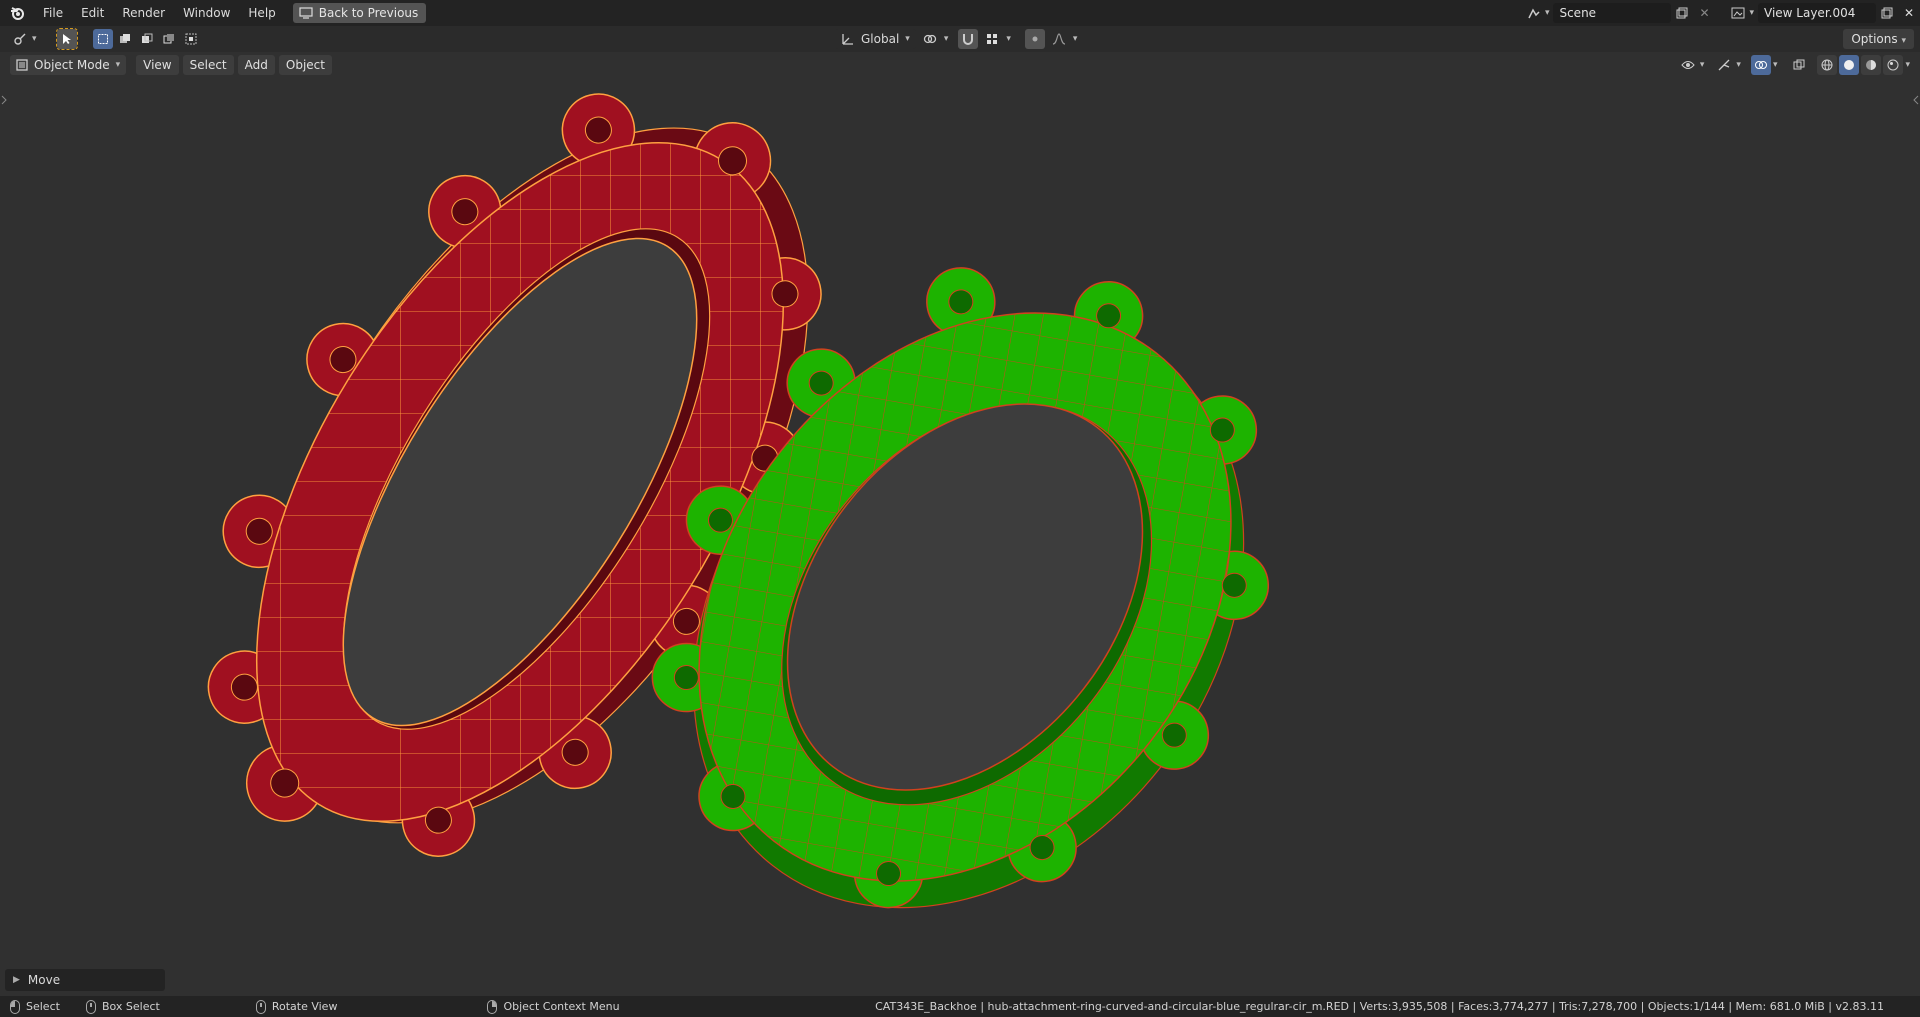 The height and width of the screenshot is (1017, 1920). What do you see at coordinates (16, 980) in the screenshot?
I see `expand-arrow-icon: ▶` at bounding box center [16, 980].